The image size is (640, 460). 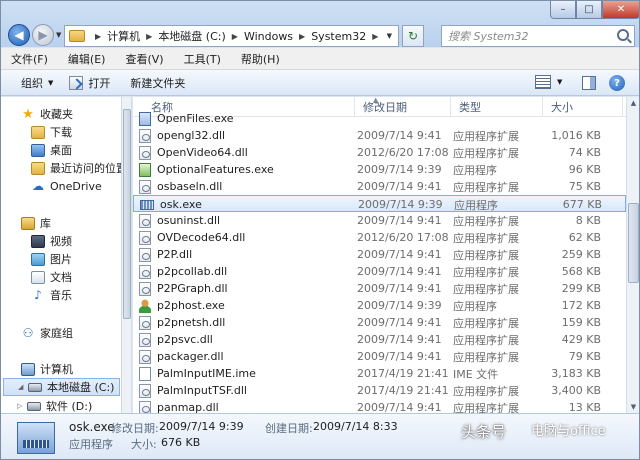 What do you see at coordinates (338, 36) in the screenshot?
I see `breadcrumb-system32: System32` at bounding box center [338, 36].